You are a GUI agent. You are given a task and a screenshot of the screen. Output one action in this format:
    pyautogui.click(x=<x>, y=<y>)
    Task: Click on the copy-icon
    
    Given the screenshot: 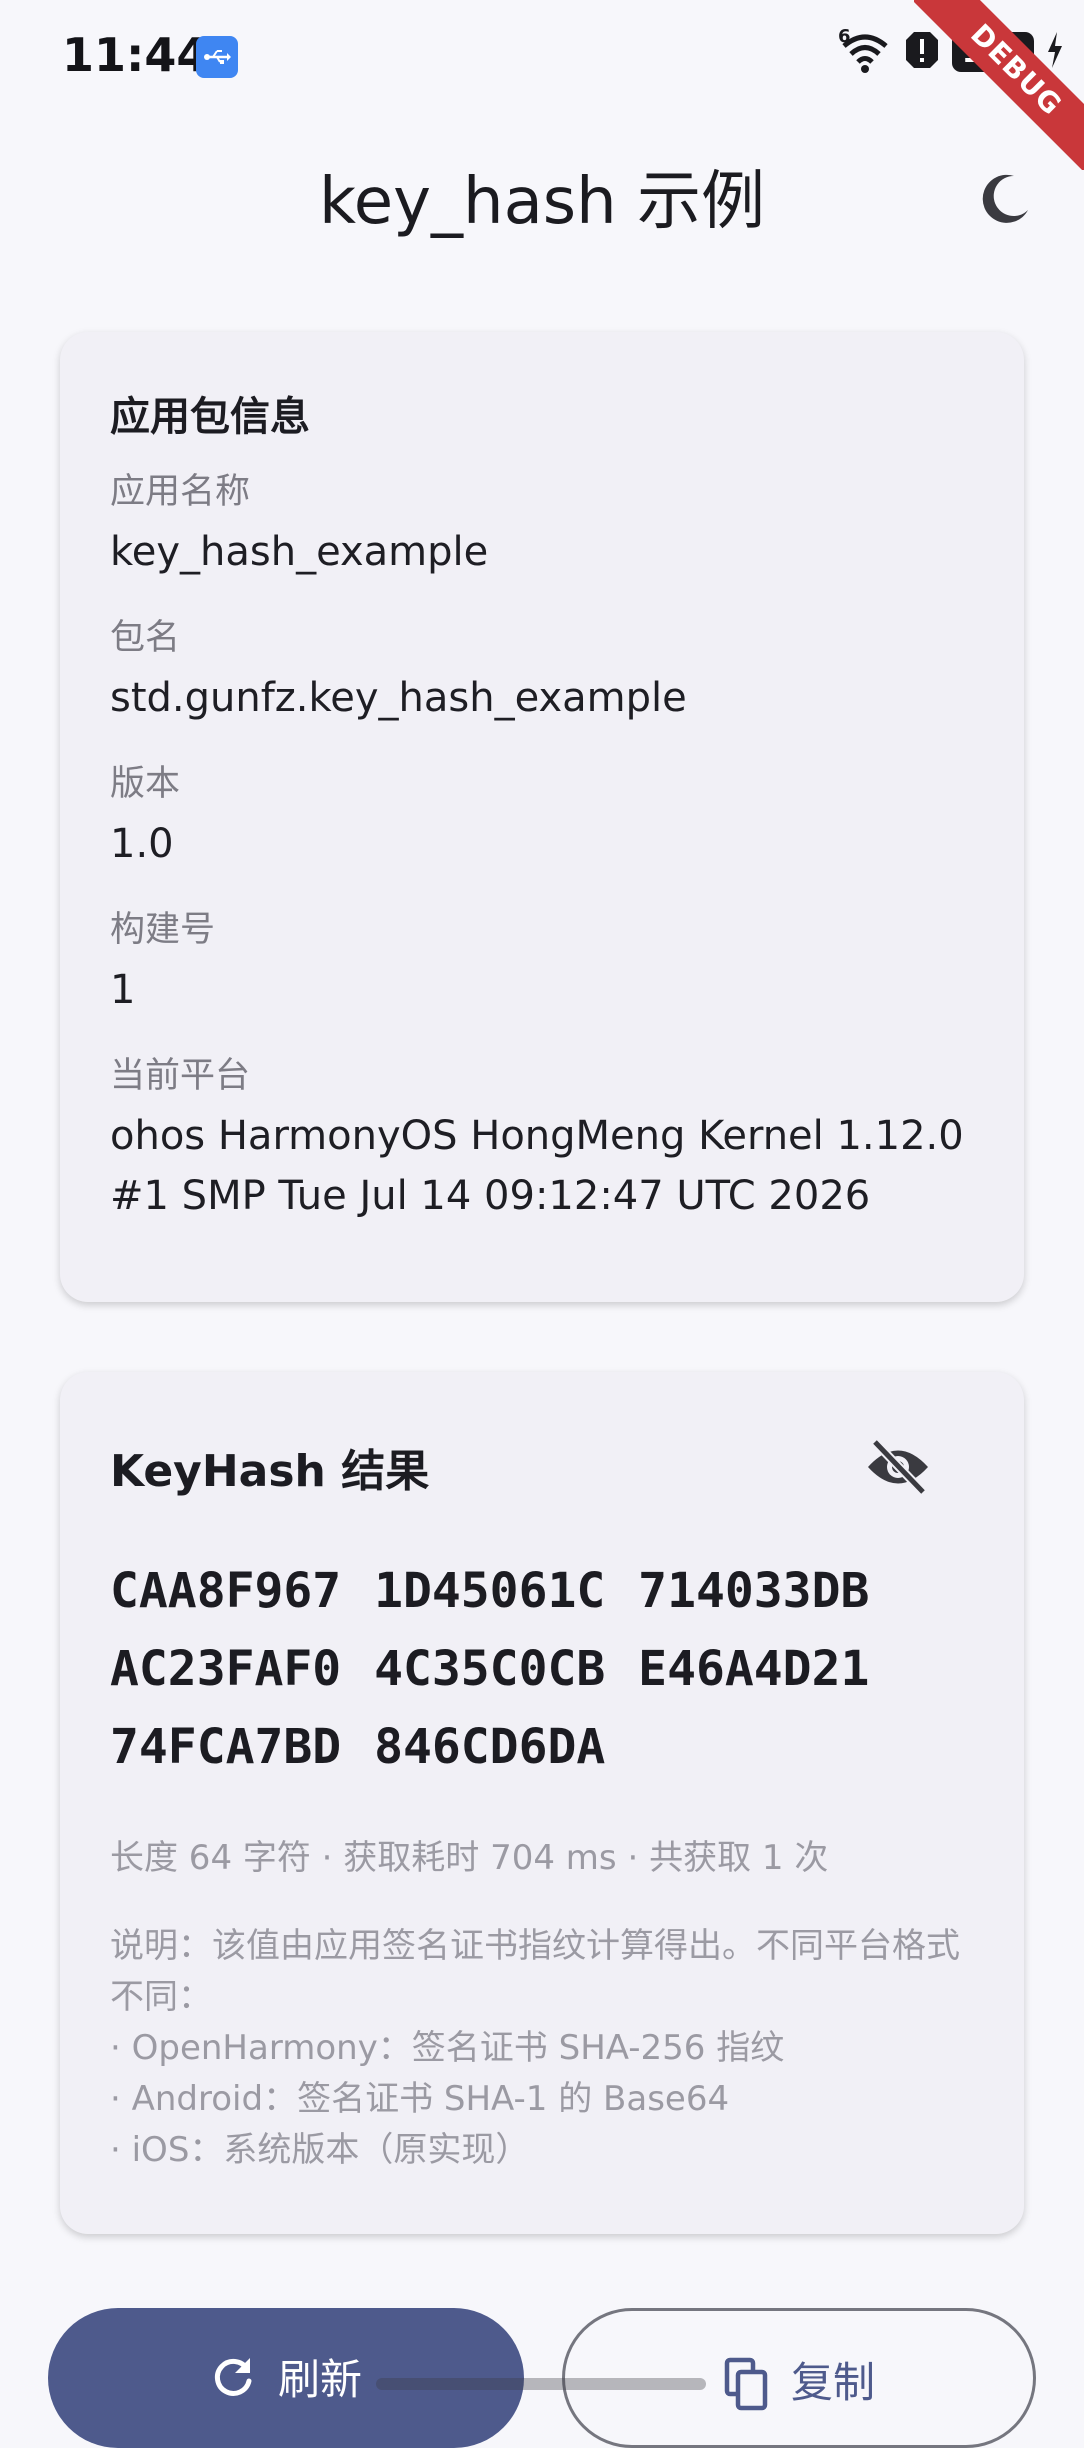 What is the action you would take?
    pyautogui.click(x=746, y=2384)
    